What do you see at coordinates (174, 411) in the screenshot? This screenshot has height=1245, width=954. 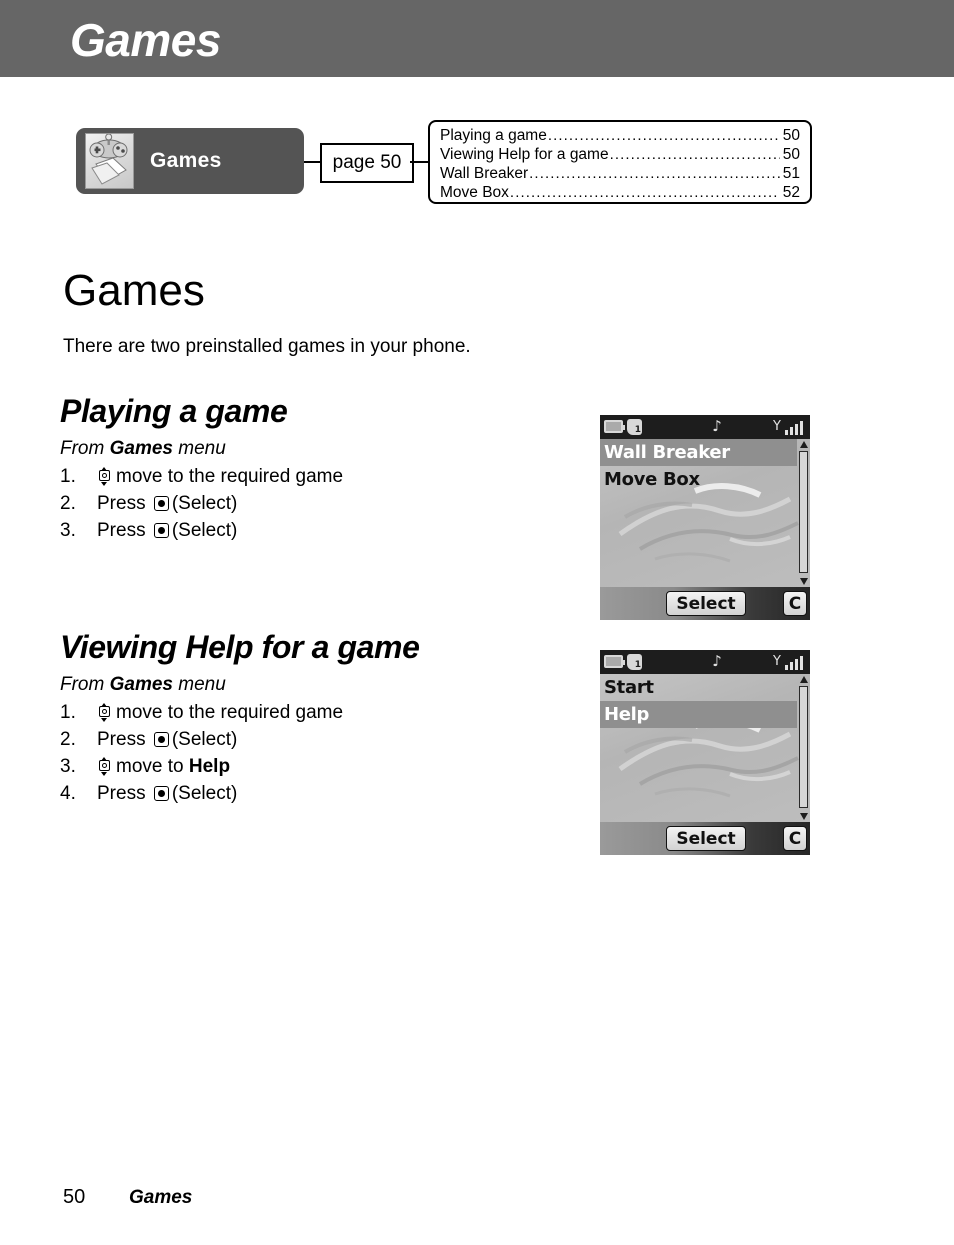 I see `section-heading: Playing a game` at bounding box center [174, 411].